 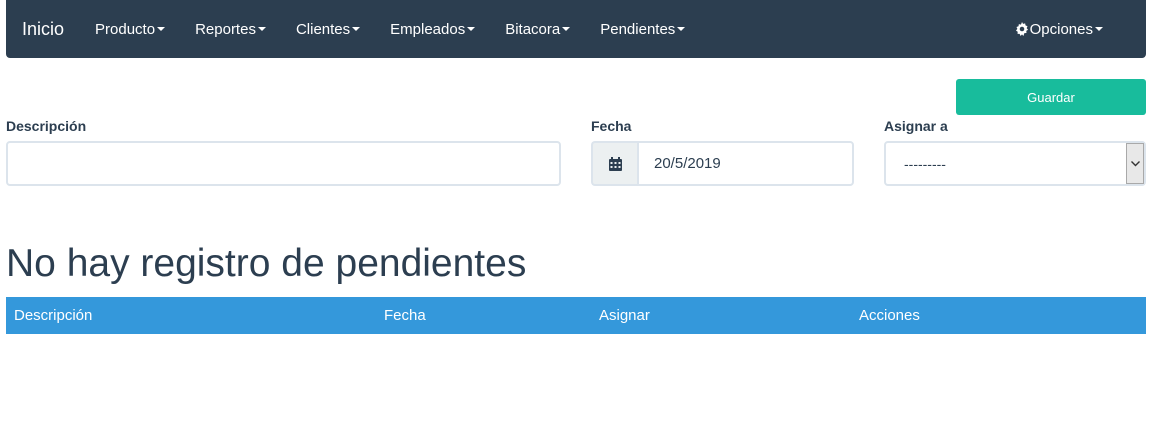 What do you see at coordinates (283, 163) in the screenshot?
I see `descripcion-input` at bounding box center [283, 163].